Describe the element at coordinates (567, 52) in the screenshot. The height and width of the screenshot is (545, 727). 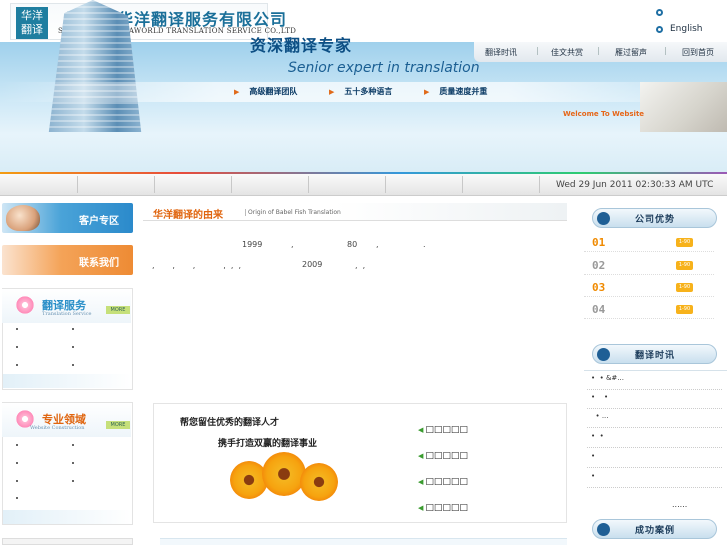
I see `nav-articles: 佳文共赏` at that location.